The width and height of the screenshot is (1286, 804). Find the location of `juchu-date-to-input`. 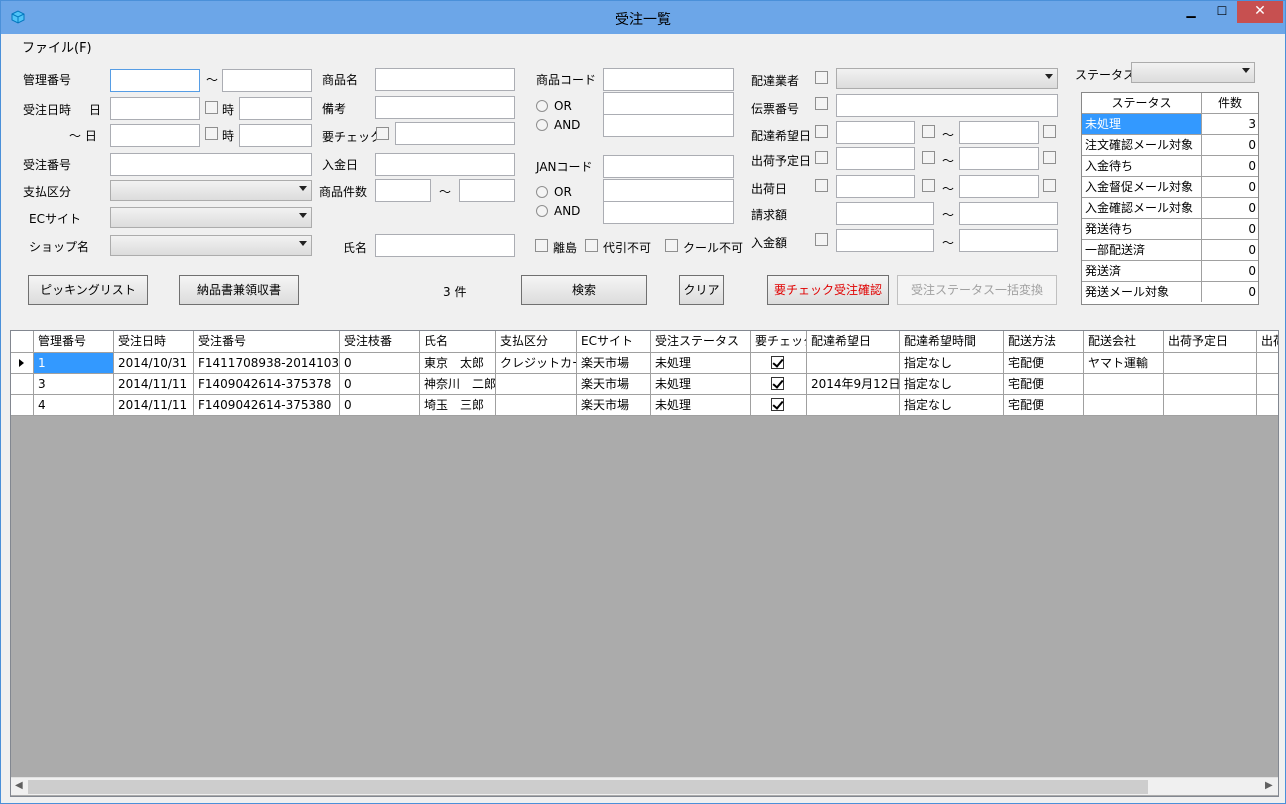

juchu-date-to-input is located at coordinates (155, 135).